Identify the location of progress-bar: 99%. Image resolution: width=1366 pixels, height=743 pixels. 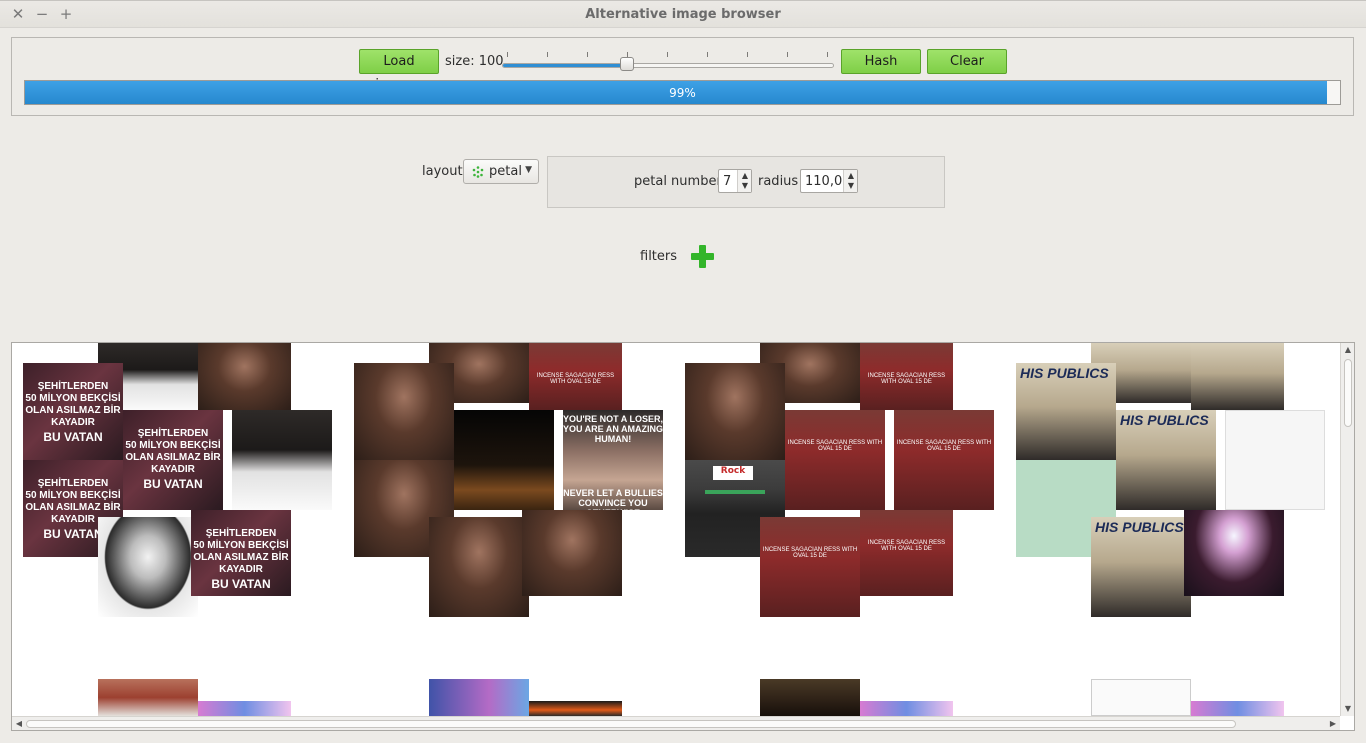
(682, 92).